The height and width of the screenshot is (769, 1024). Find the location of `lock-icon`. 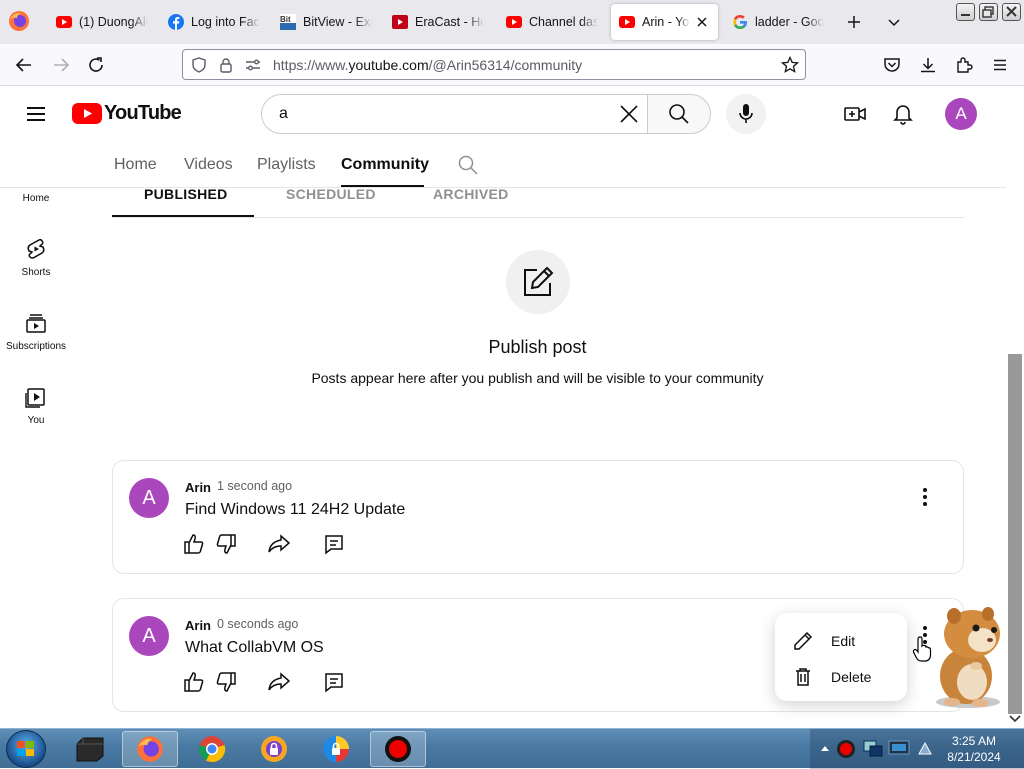

lock-icon is located at coordinates (226, 65).